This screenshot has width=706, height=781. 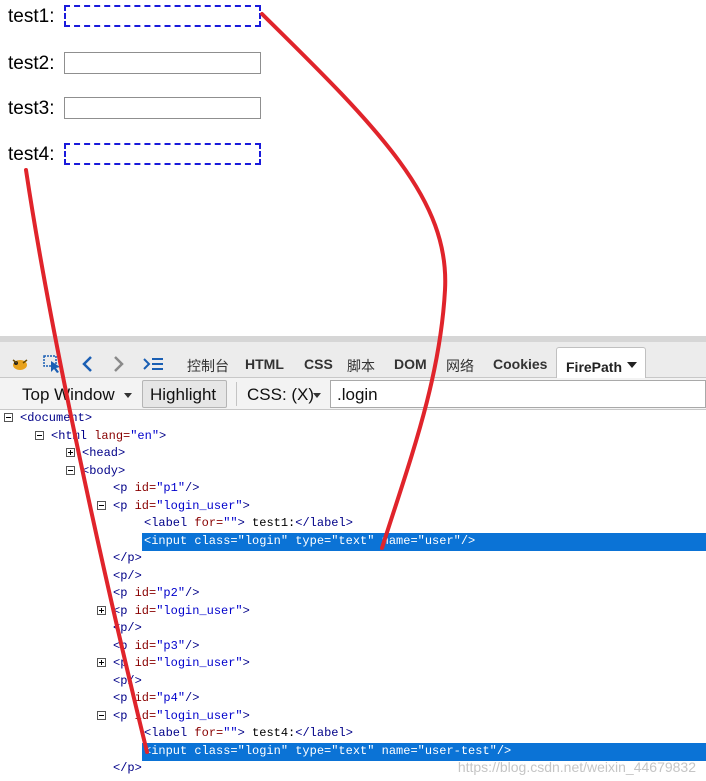 I want to click on tree-node: <p id="p3"/>, so click(x=353, y=646).